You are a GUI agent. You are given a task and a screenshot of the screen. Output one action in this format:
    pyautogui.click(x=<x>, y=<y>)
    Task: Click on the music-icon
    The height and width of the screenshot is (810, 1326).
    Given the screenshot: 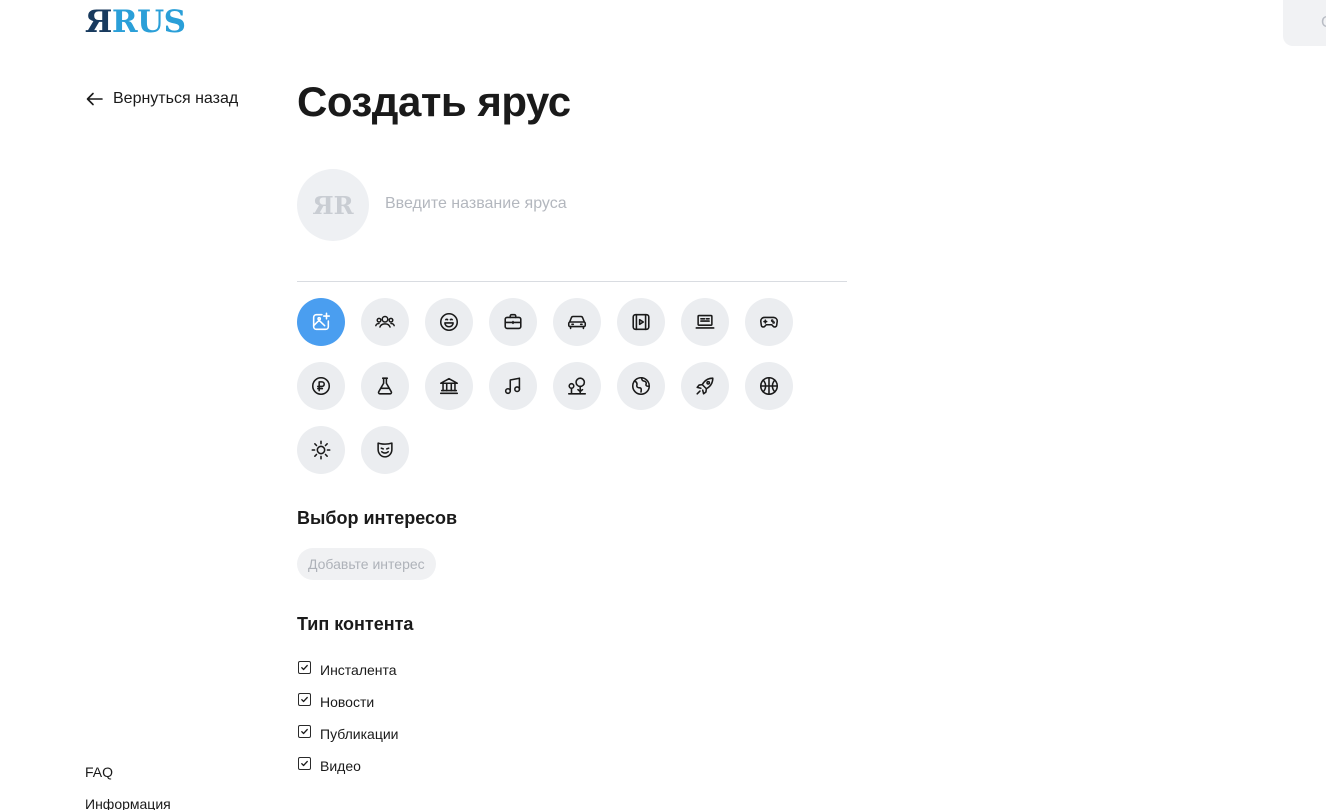 What is the action you would take?
    pyautogui.click(x=512, y=386)
    